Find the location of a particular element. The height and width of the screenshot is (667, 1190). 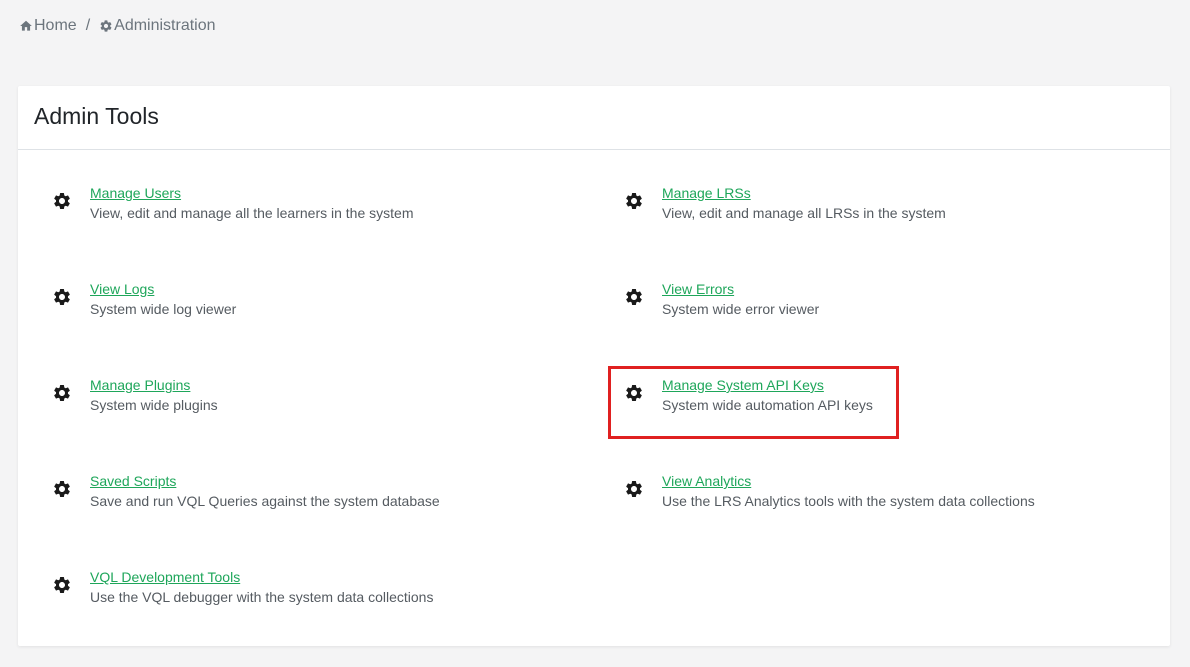

breadcrumb-administration-link: Administration is located at coordinates (157, 26).